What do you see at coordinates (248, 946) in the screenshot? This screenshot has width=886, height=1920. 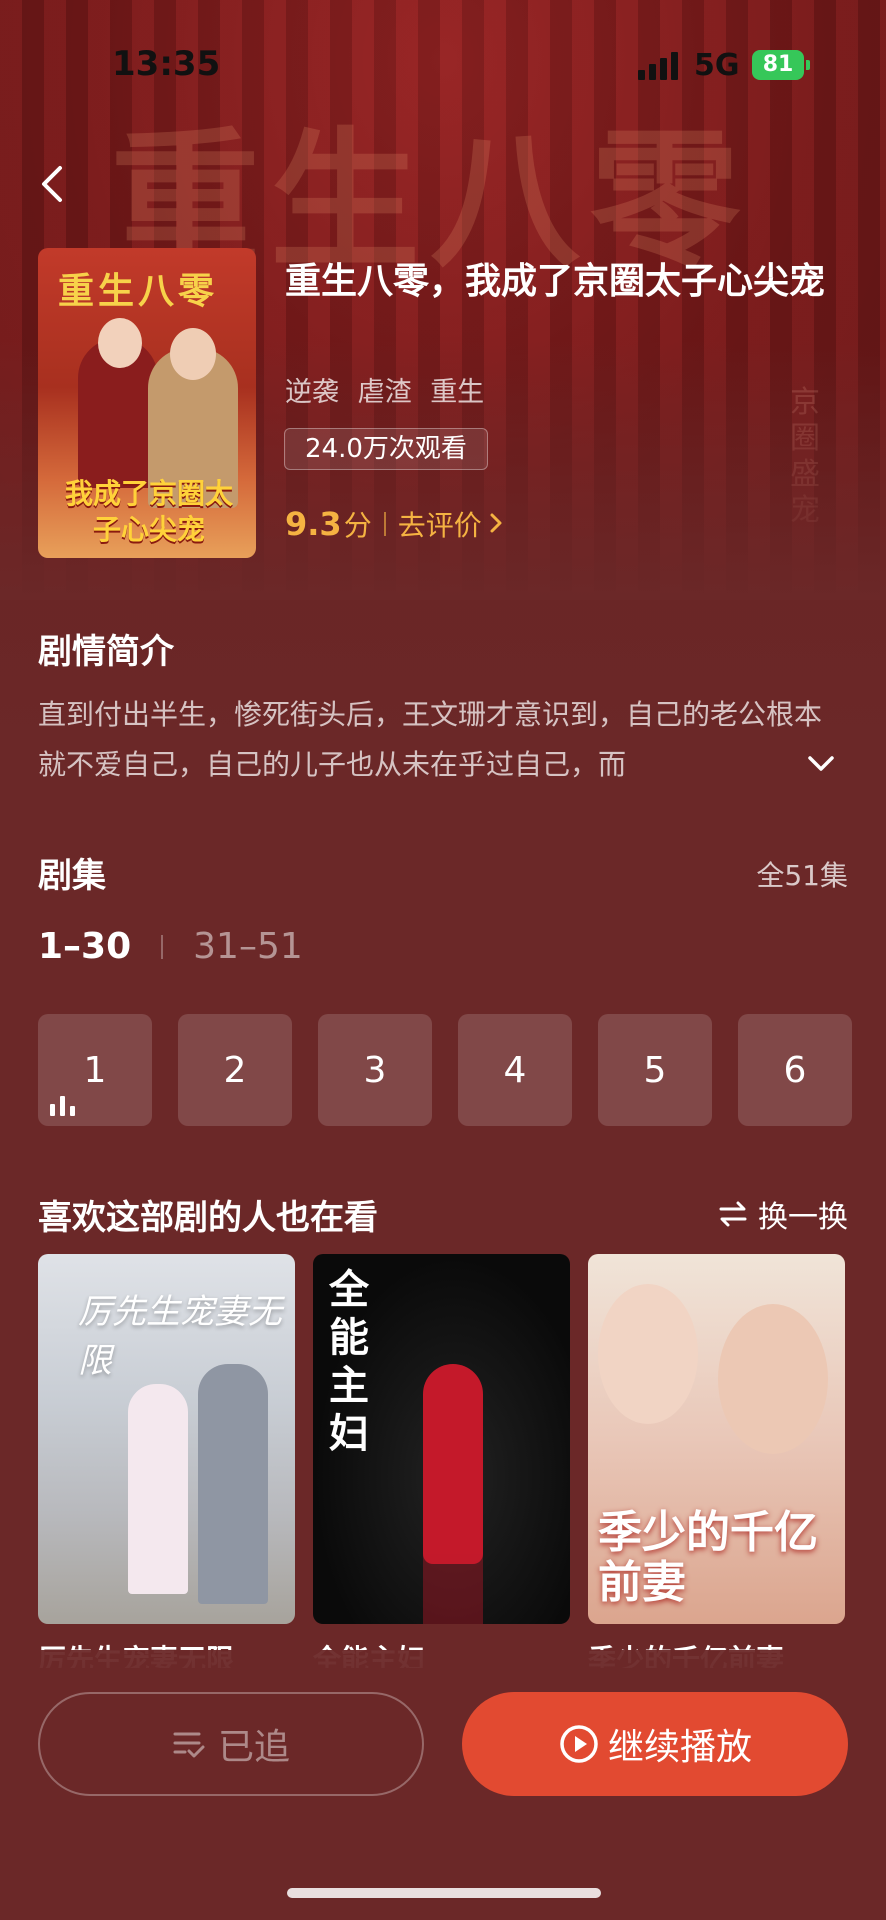 I see `tab-range-31-51: 31–51` at bounding box center [248, 946].